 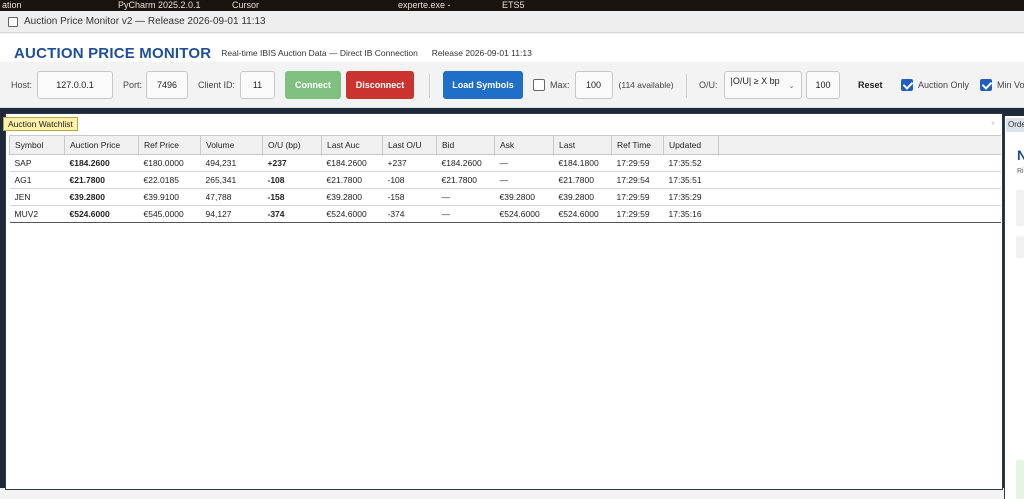 What do you see at coordinates (40, 124) in the screenshot?
I see `watchlist-tab: Auction Watchlist` at bounding box center [40, 124].